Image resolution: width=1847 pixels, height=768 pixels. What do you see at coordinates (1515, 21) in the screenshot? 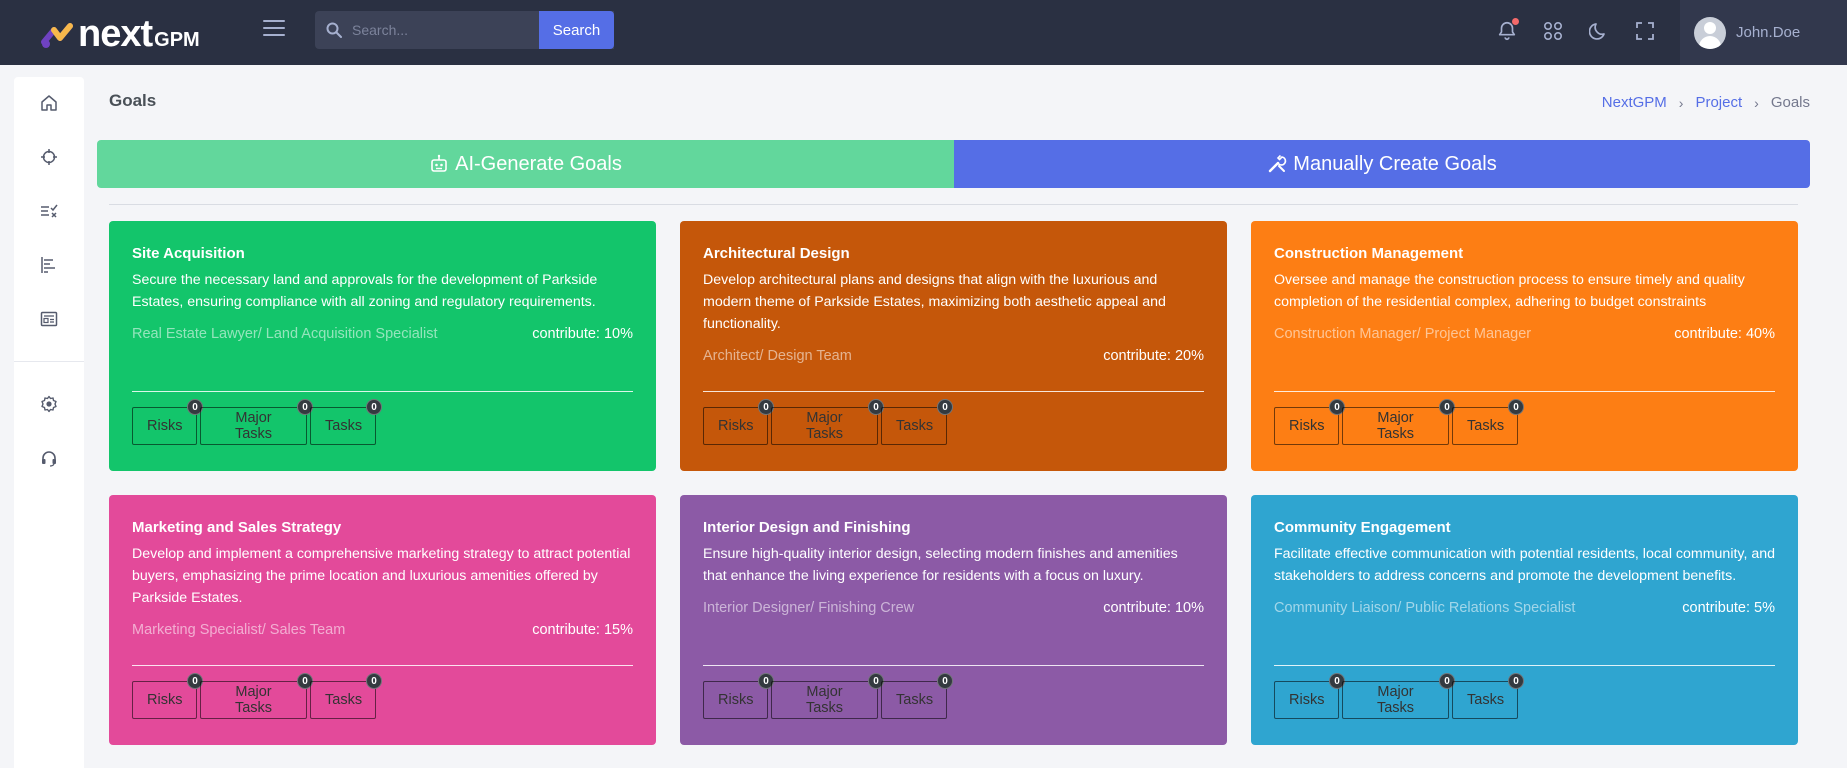
I see `notification-dot` at bounding box center [1515, 21].